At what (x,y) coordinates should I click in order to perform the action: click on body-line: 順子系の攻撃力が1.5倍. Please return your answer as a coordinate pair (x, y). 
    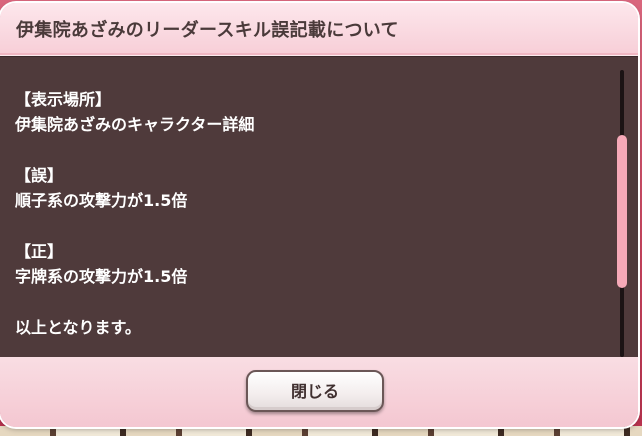
    Looking at the image, I should click on (101, 200).